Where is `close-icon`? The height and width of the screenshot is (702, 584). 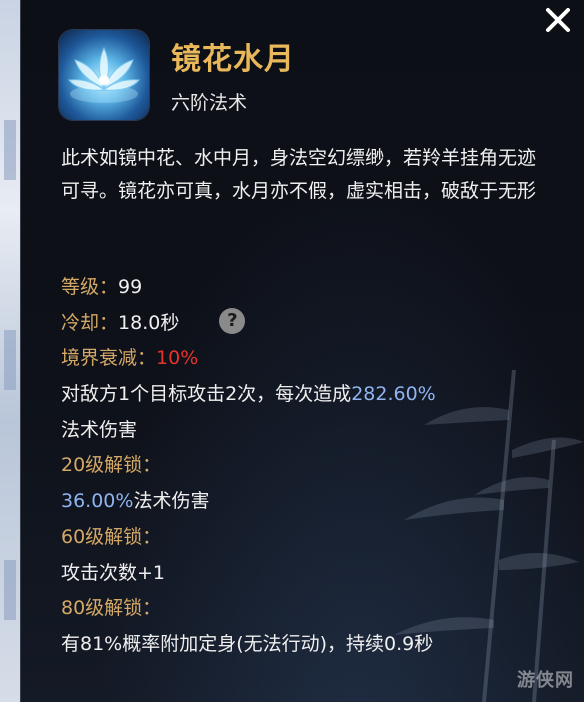
close-icon is located at coordinates (558, 20).